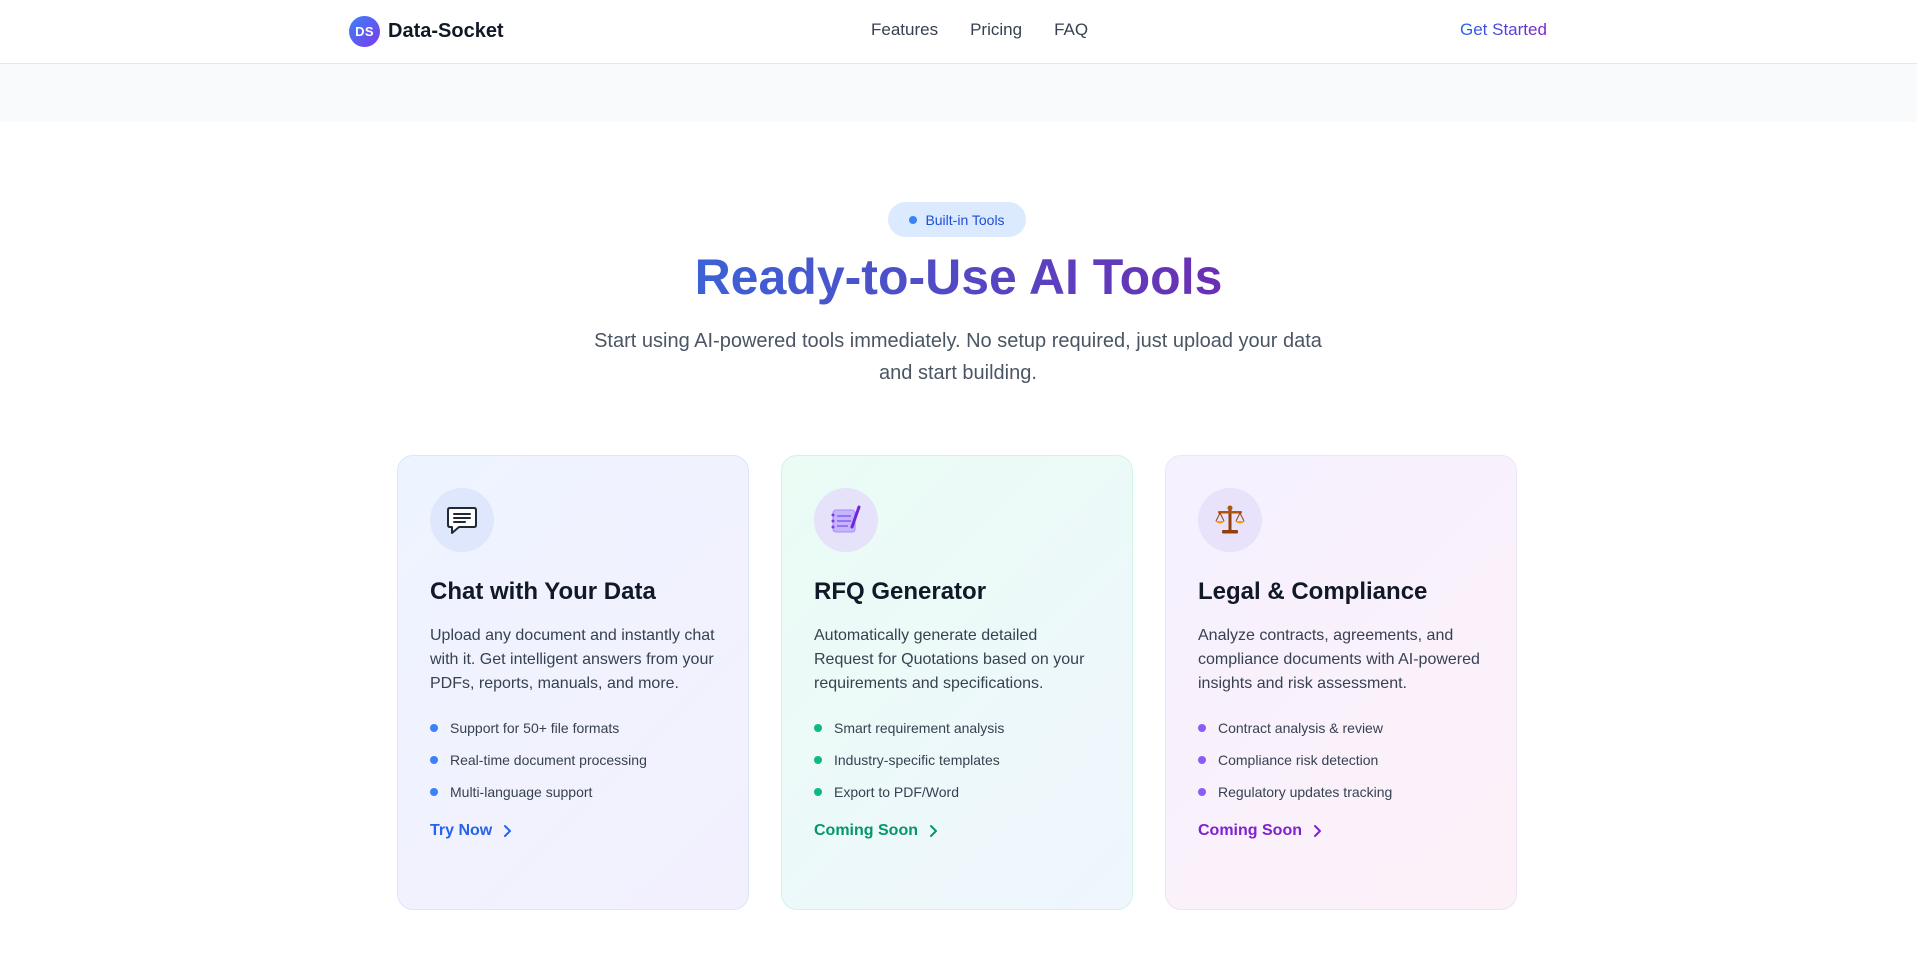 The width and height of the screenshot is (1917, 967). Describe the element at coordinates (1503, 30) in the screenshot. I see `get-started-link: Get Started` at that location.